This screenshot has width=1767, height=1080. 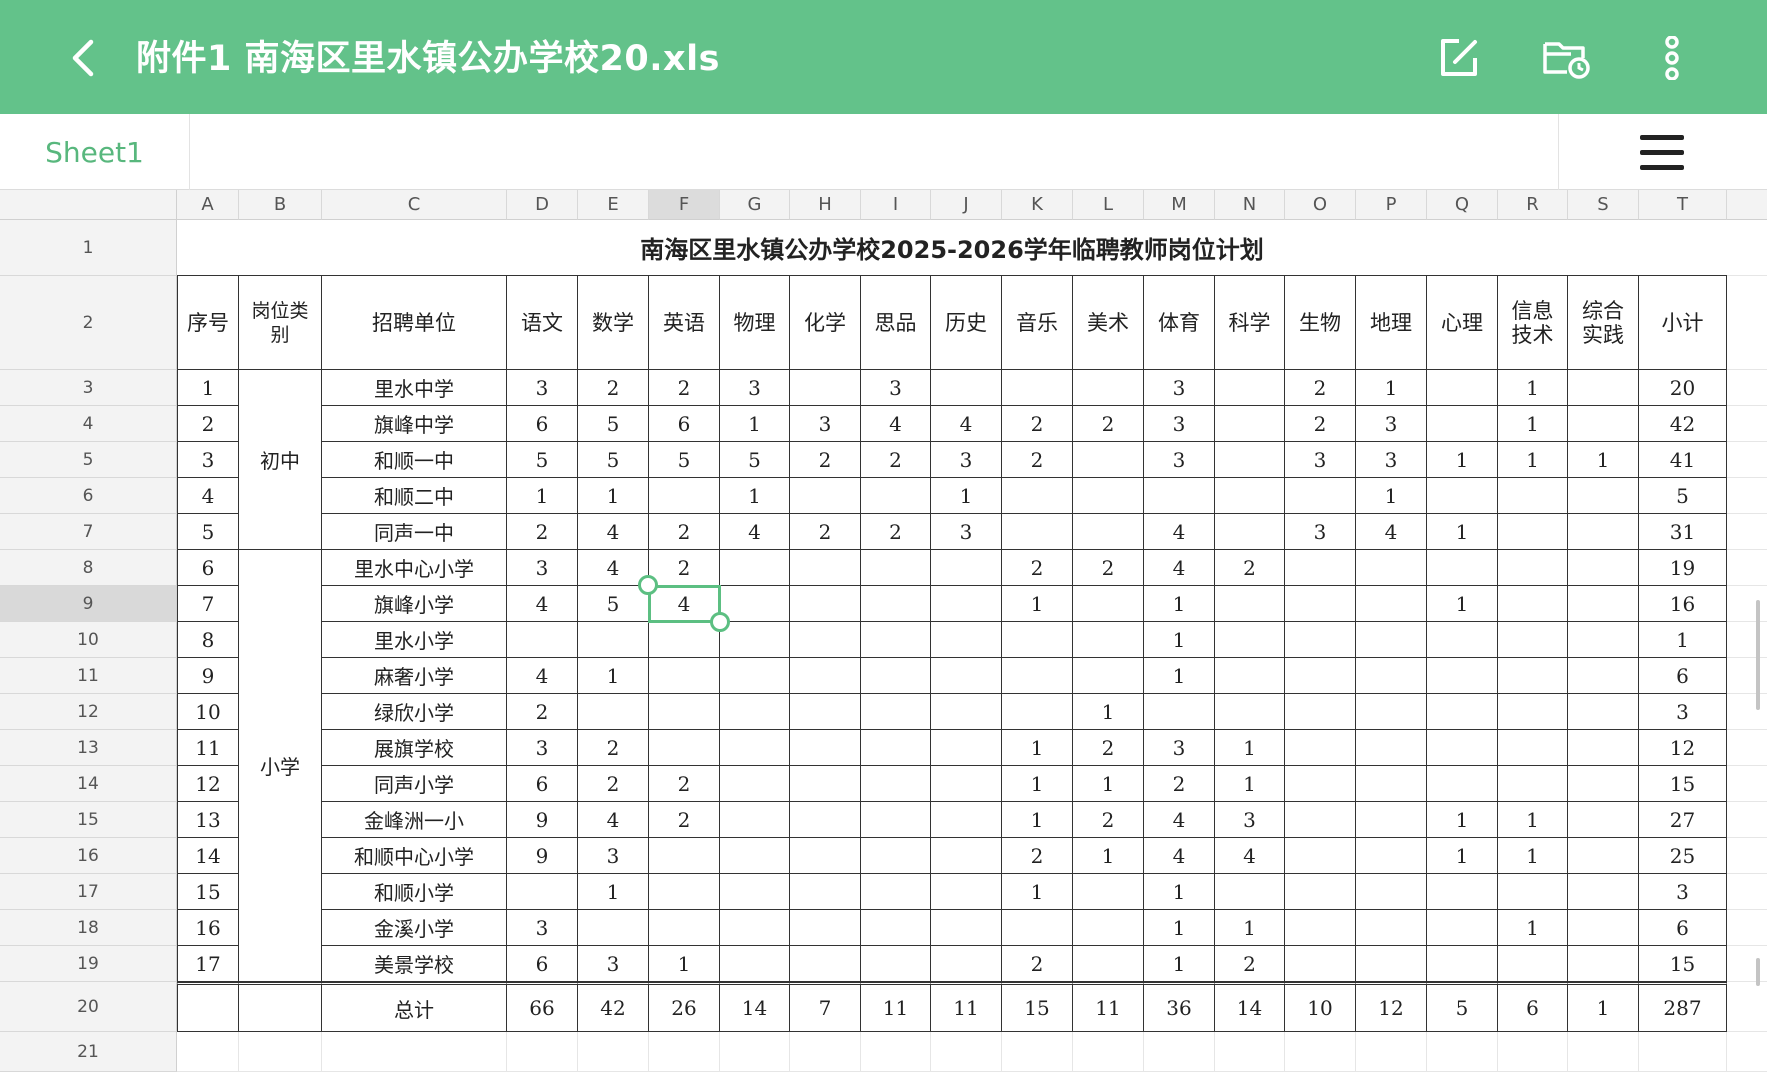 What do you see at coordinates (414, 784) in the screenshot?
I see `table-cell: 同声小学` at bounding box center [414, 784].